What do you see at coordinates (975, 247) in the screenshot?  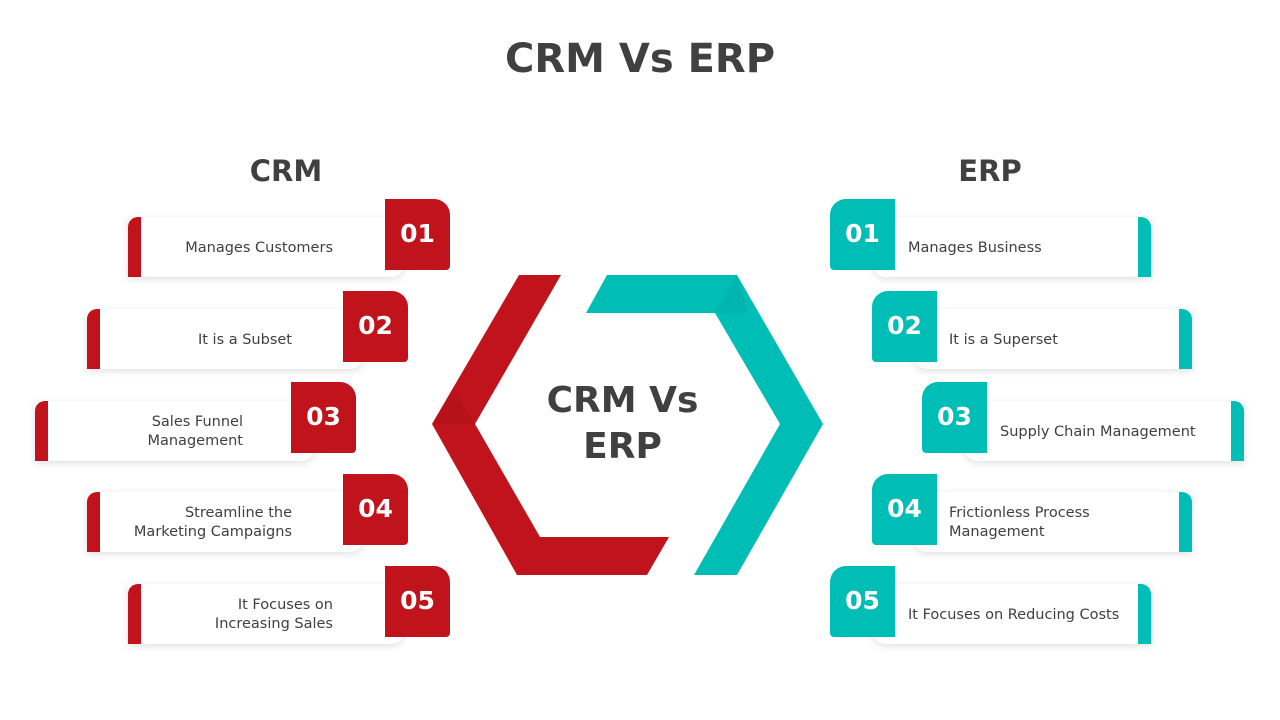 I see `erp-item-text: Manages Business` at bounding box center [975, 247].